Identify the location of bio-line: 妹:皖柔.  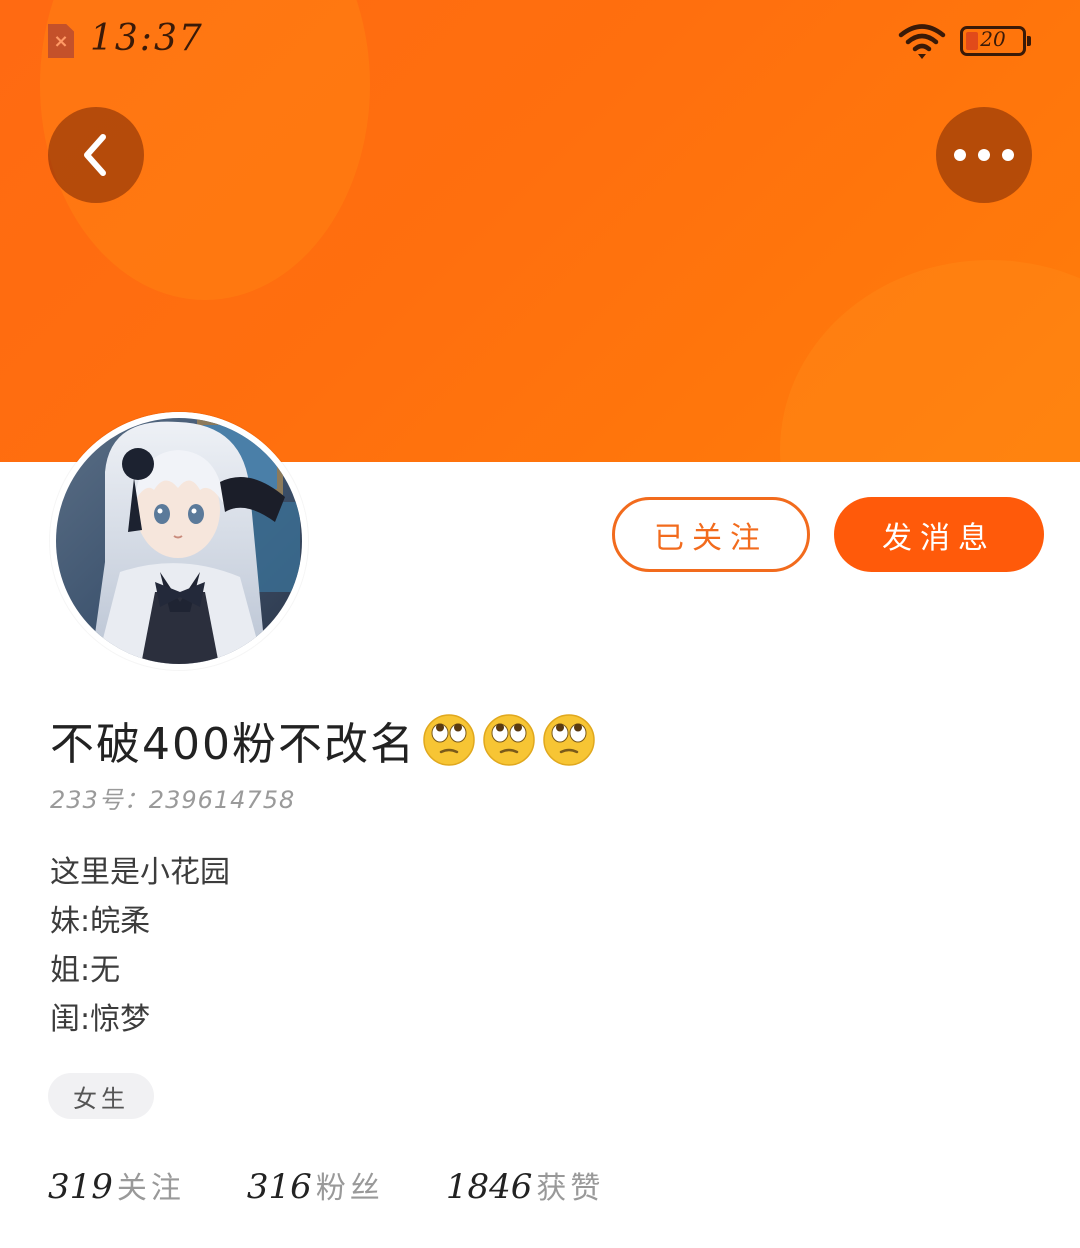
(100, 921).